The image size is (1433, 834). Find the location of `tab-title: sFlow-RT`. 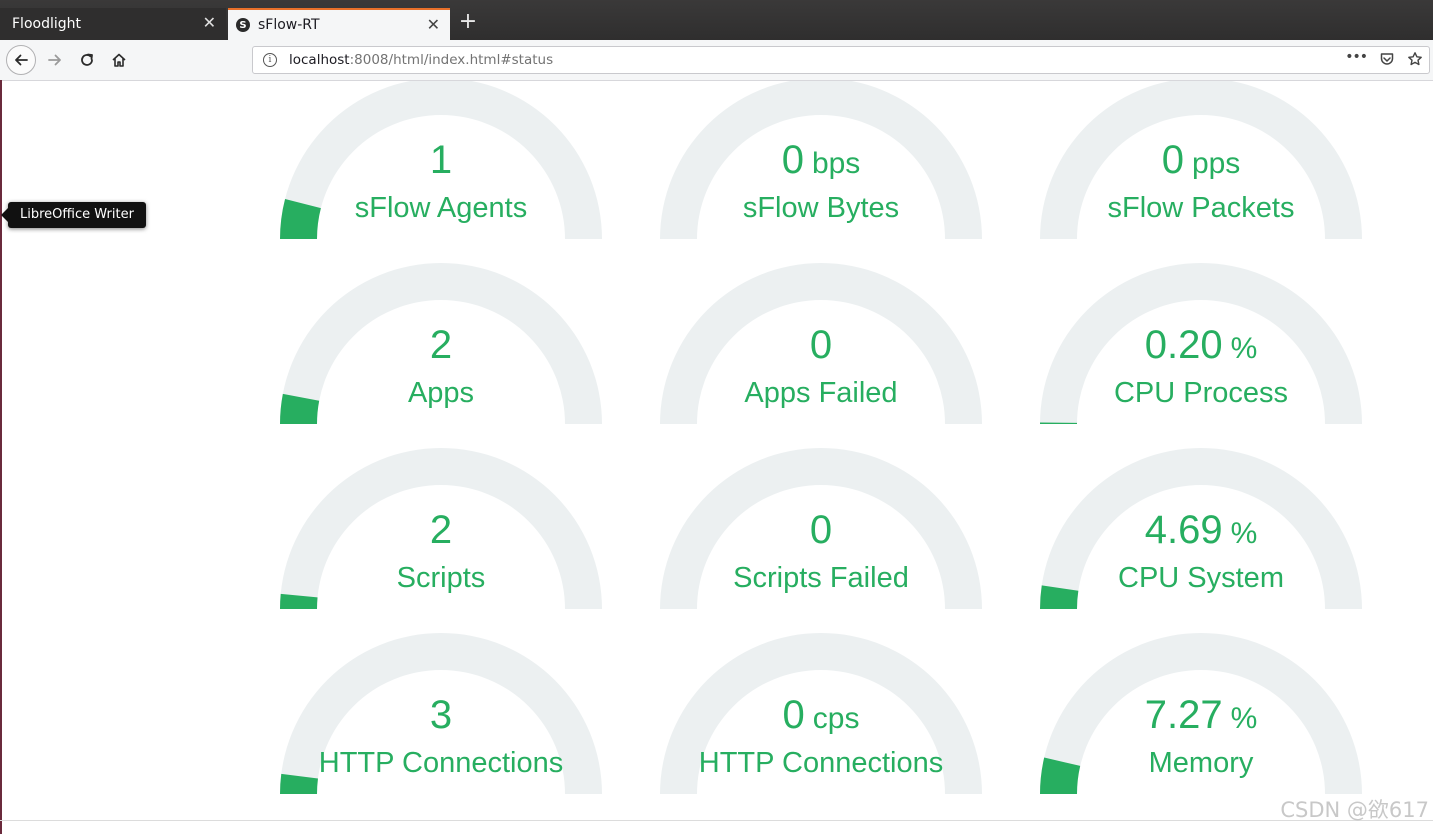

tab-title: sFlow-RT is located at coordinates (289, 25).